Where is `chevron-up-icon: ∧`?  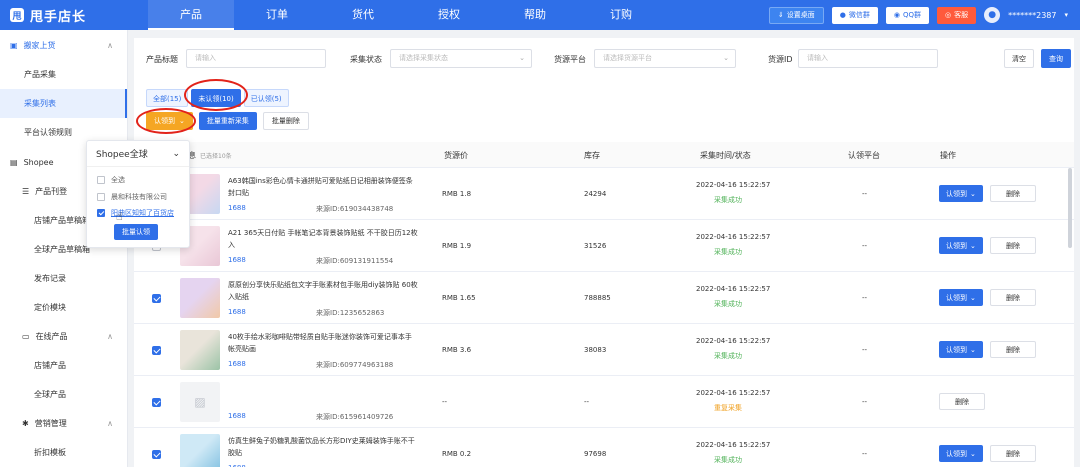
chevron-up-icon: ∧ is located at coordinates (110, 423).